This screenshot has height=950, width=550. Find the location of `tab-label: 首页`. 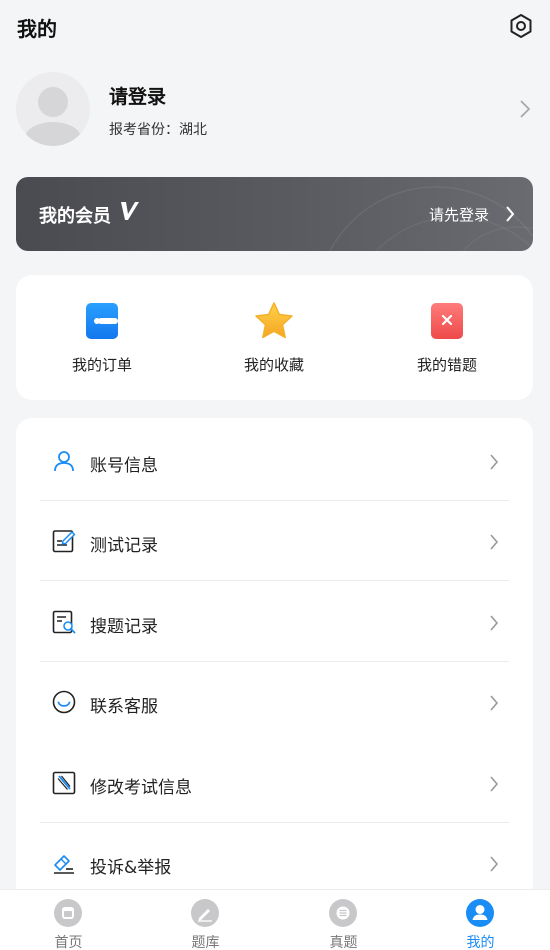

tab-label: 首页 is located at coordinates (68, 942).